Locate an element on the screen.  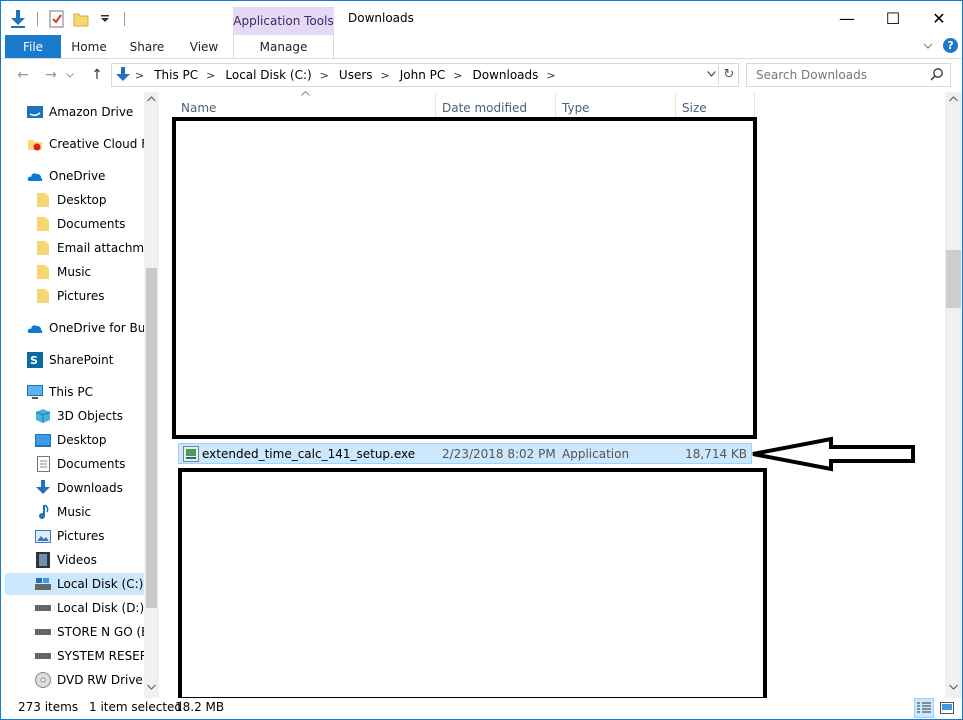
breadcrumb-local-disk: Local Disk (C:) is located at coordinates (268, 75).